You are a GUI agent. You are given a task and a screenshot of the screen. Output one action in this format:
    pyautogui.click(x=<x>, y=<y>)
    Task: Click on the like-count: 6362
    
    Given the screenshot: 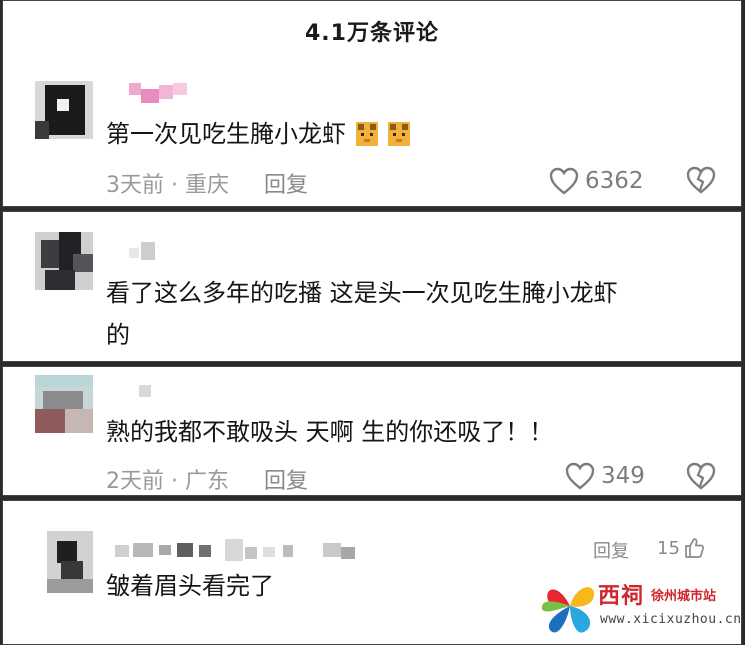 What is the action you would take?
    pyautogui.click(x=614, y=181)
    